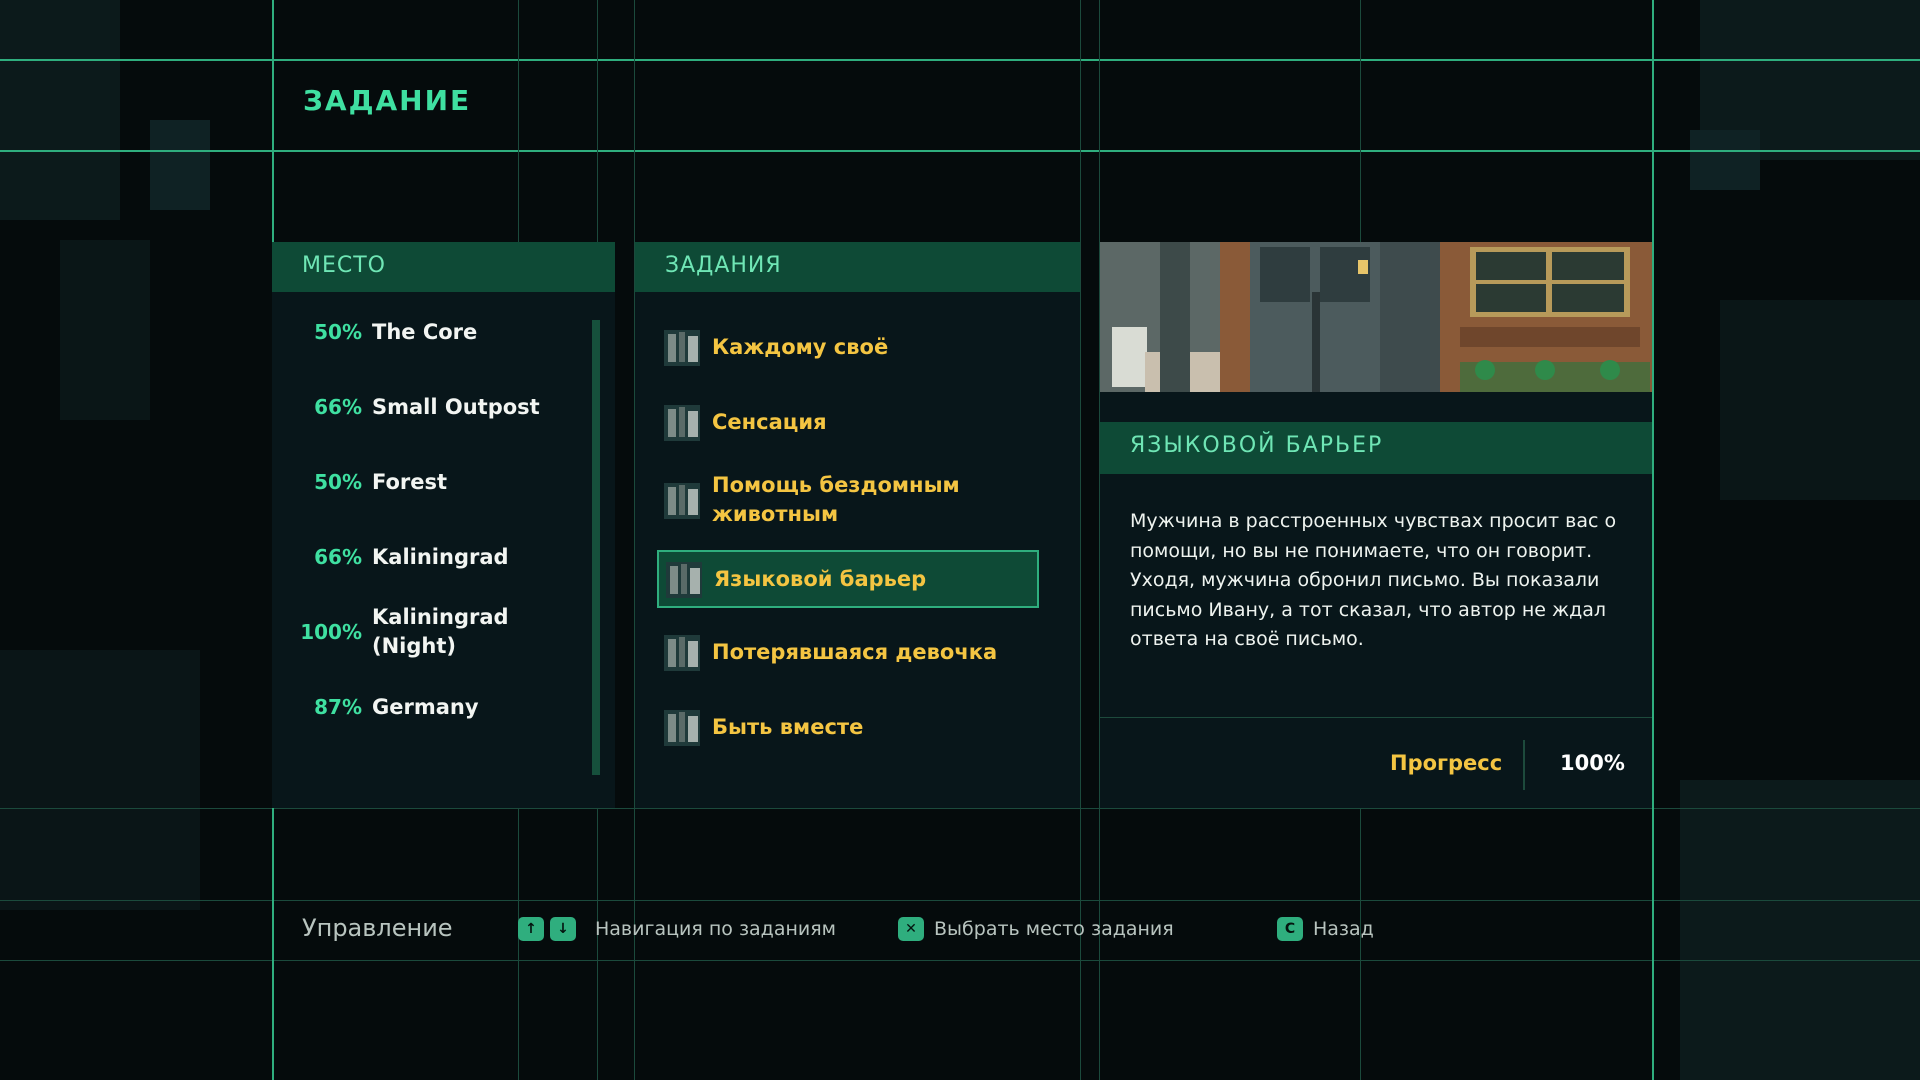 The image size is (1920, 1080). What do you see at coordinates (911, 929) in the screenshot?
I see `cross-key-icon: ✕` at bounding box center [911, 929].